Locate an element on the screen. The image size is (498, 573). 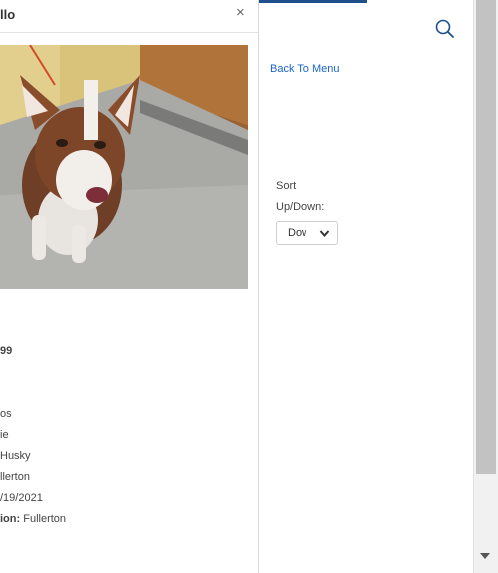
back-to-menu-link: Back To Menu is located at coordinates (305, 69).